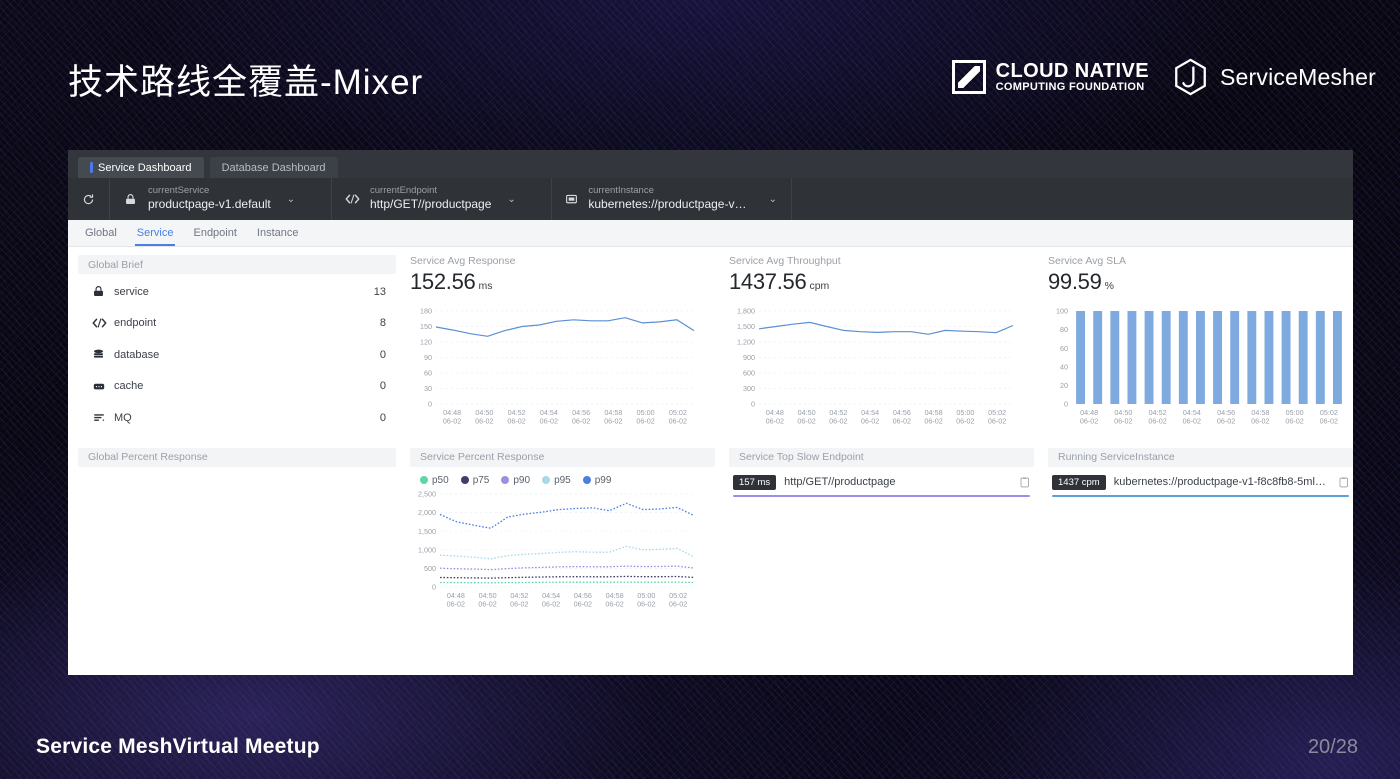 The width and height of the screenshot is (1400, 779). What do you see at coordinates (237, 530) in the screenshot?
I see `global-percent-response-card: Global Percent Response` at bounding box center [237, 530].